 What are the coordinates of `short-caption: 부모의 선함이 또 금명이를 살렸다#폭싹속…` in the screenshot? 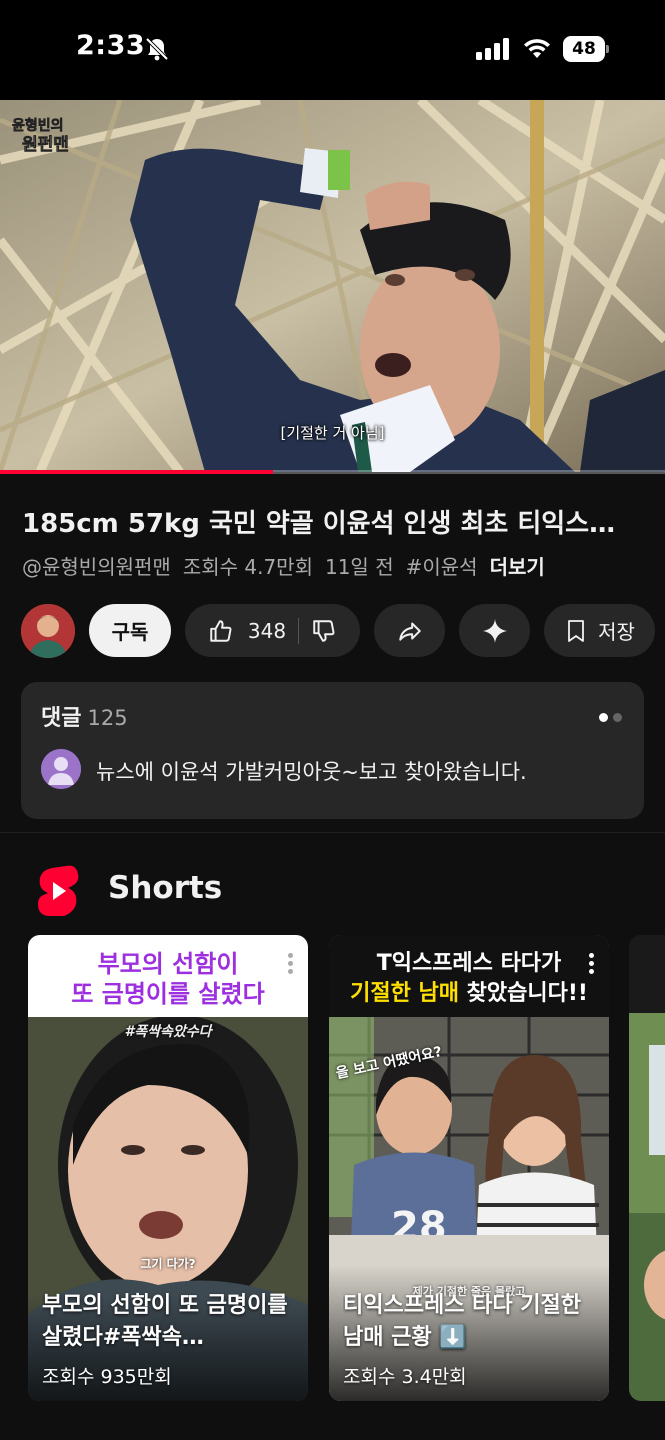 It's located at (165, 1321).